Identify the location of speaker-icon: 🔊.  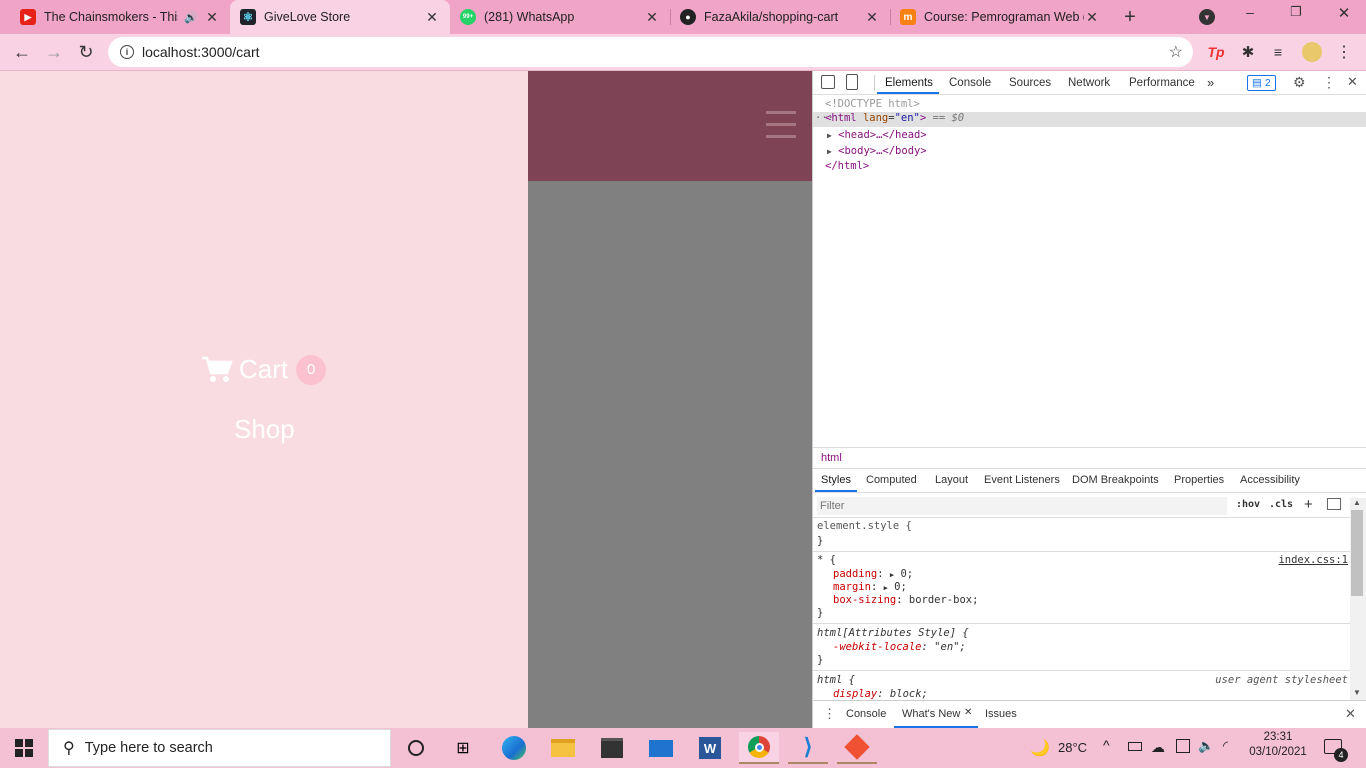
(191, 17).